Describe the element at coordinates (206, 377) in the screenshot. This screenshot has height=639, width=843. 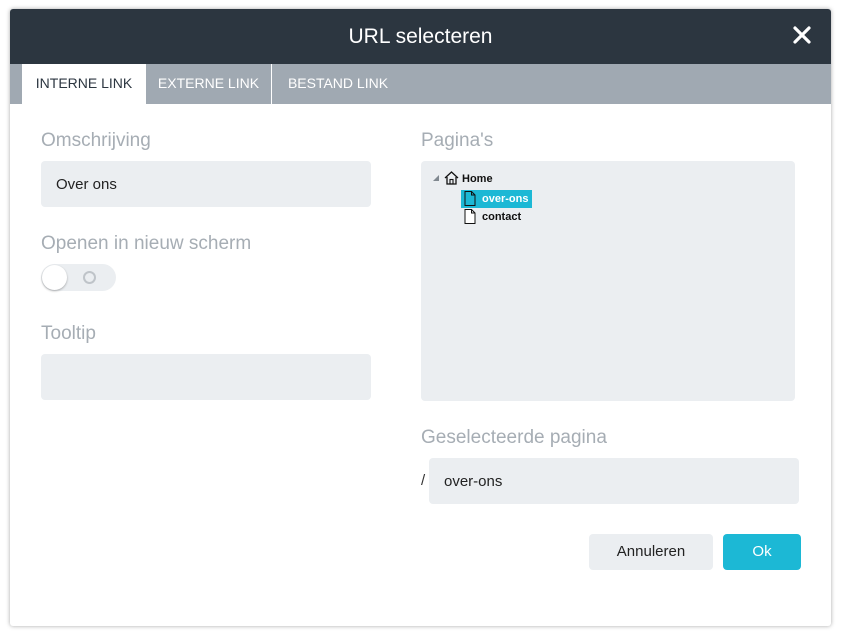
I see `tooltip-input` at that location.